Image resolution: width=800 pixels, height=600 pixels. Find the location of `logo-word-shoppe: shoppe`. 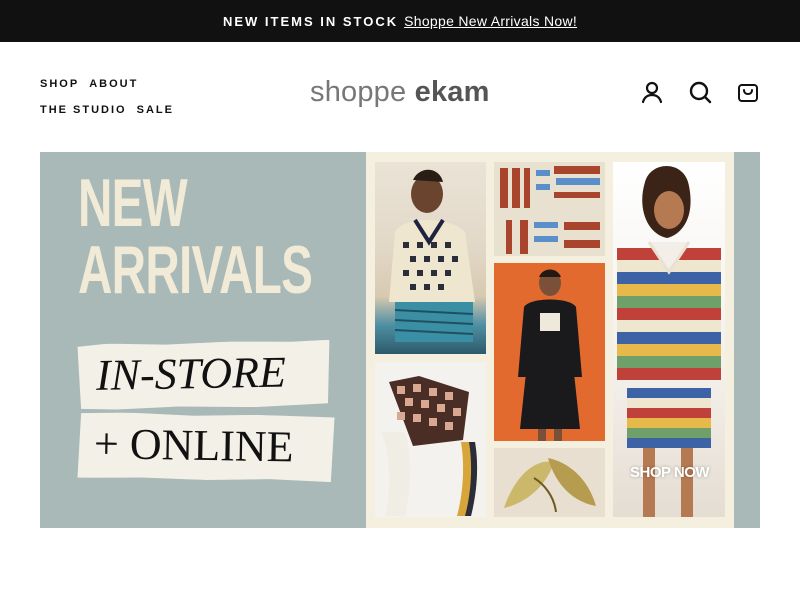

logo-word-shoppe: shoppe is located at coordinates (358, 92).